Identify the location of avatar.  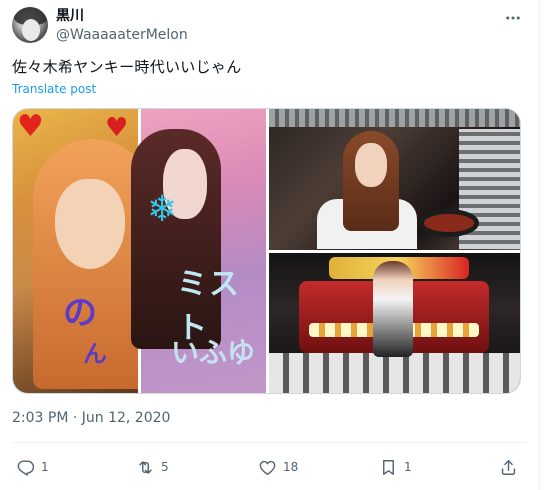
(30, 25).